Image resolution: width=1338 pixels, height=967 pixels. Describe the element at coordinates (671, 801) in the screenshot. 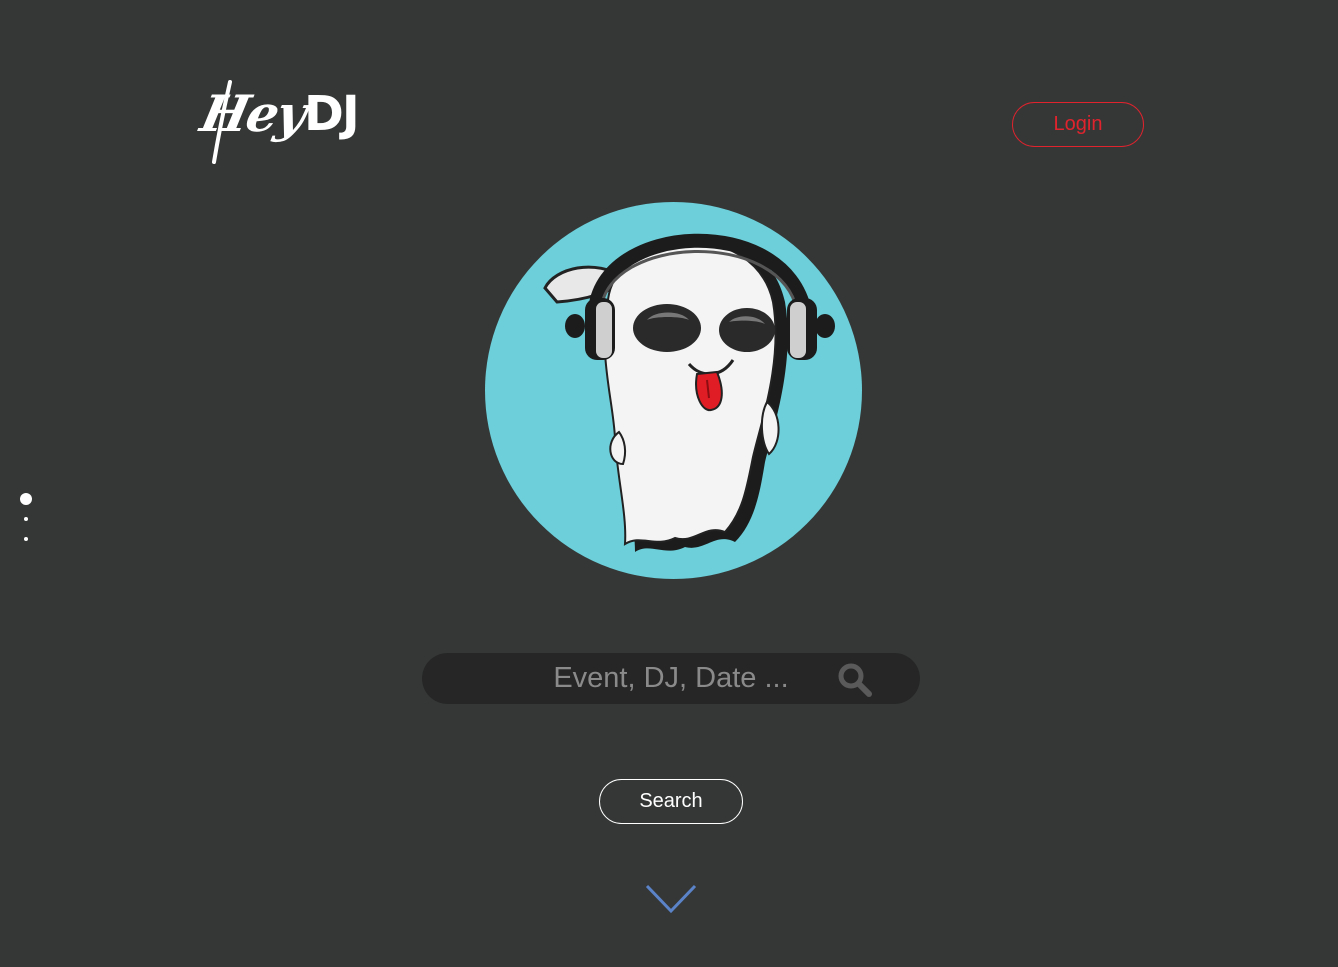

I see `search-button: Search` at that location.